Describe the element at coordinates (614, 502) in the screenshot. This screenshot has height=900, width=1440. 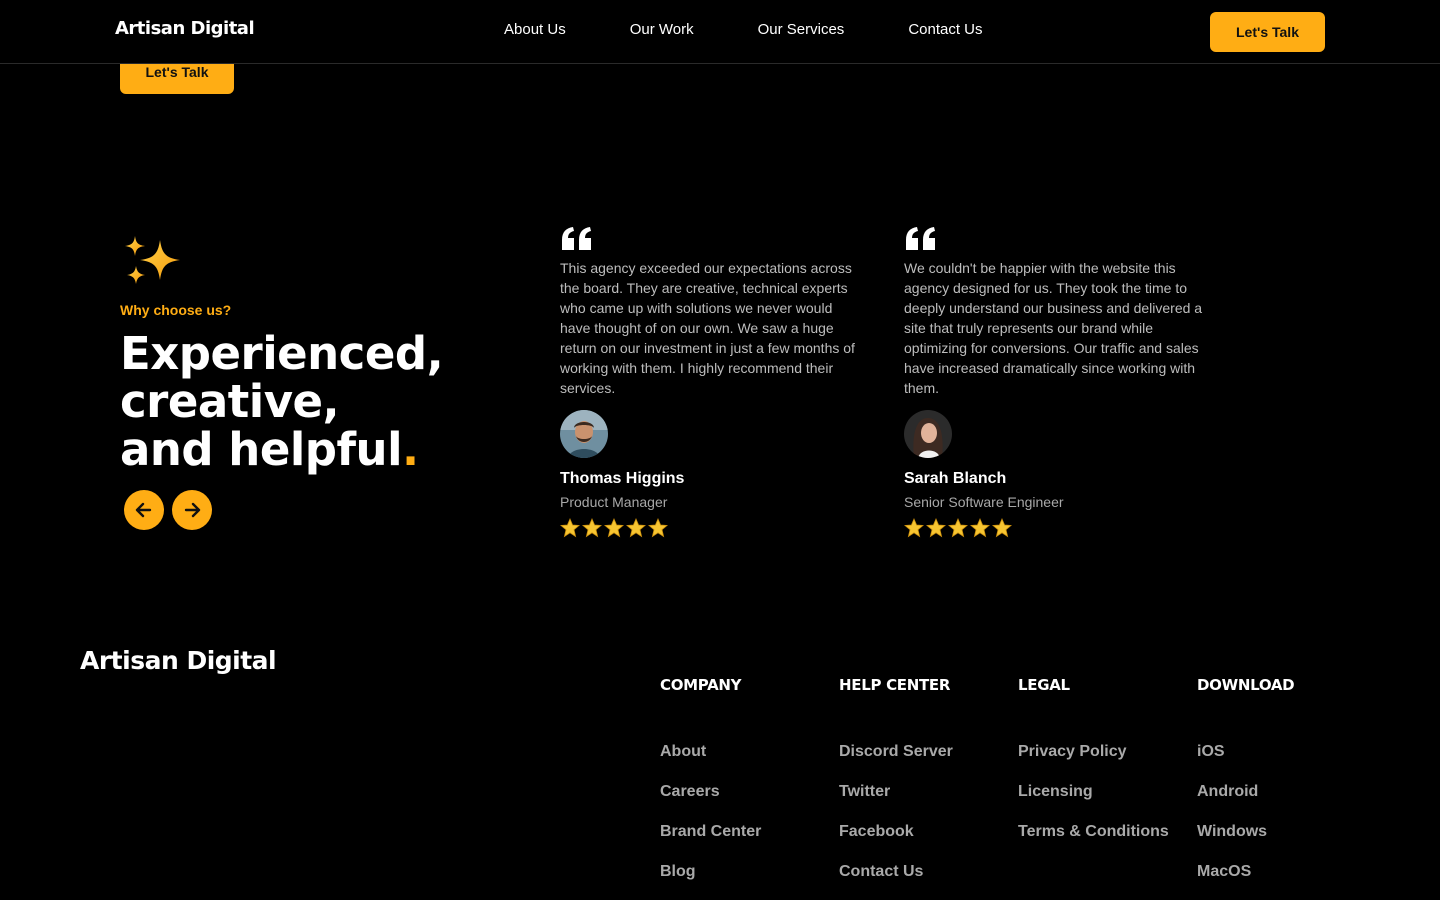
I see `testimonial-role: Product Manager` at that location.